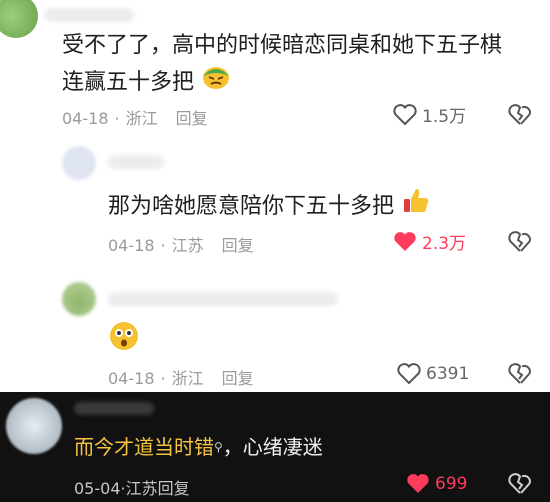 Image resolution: width=550 pixels, height=502 pixels. Describe the element at coordinates (97, 488) in the screenshot. I see `comment-date: 05-04` at that location.